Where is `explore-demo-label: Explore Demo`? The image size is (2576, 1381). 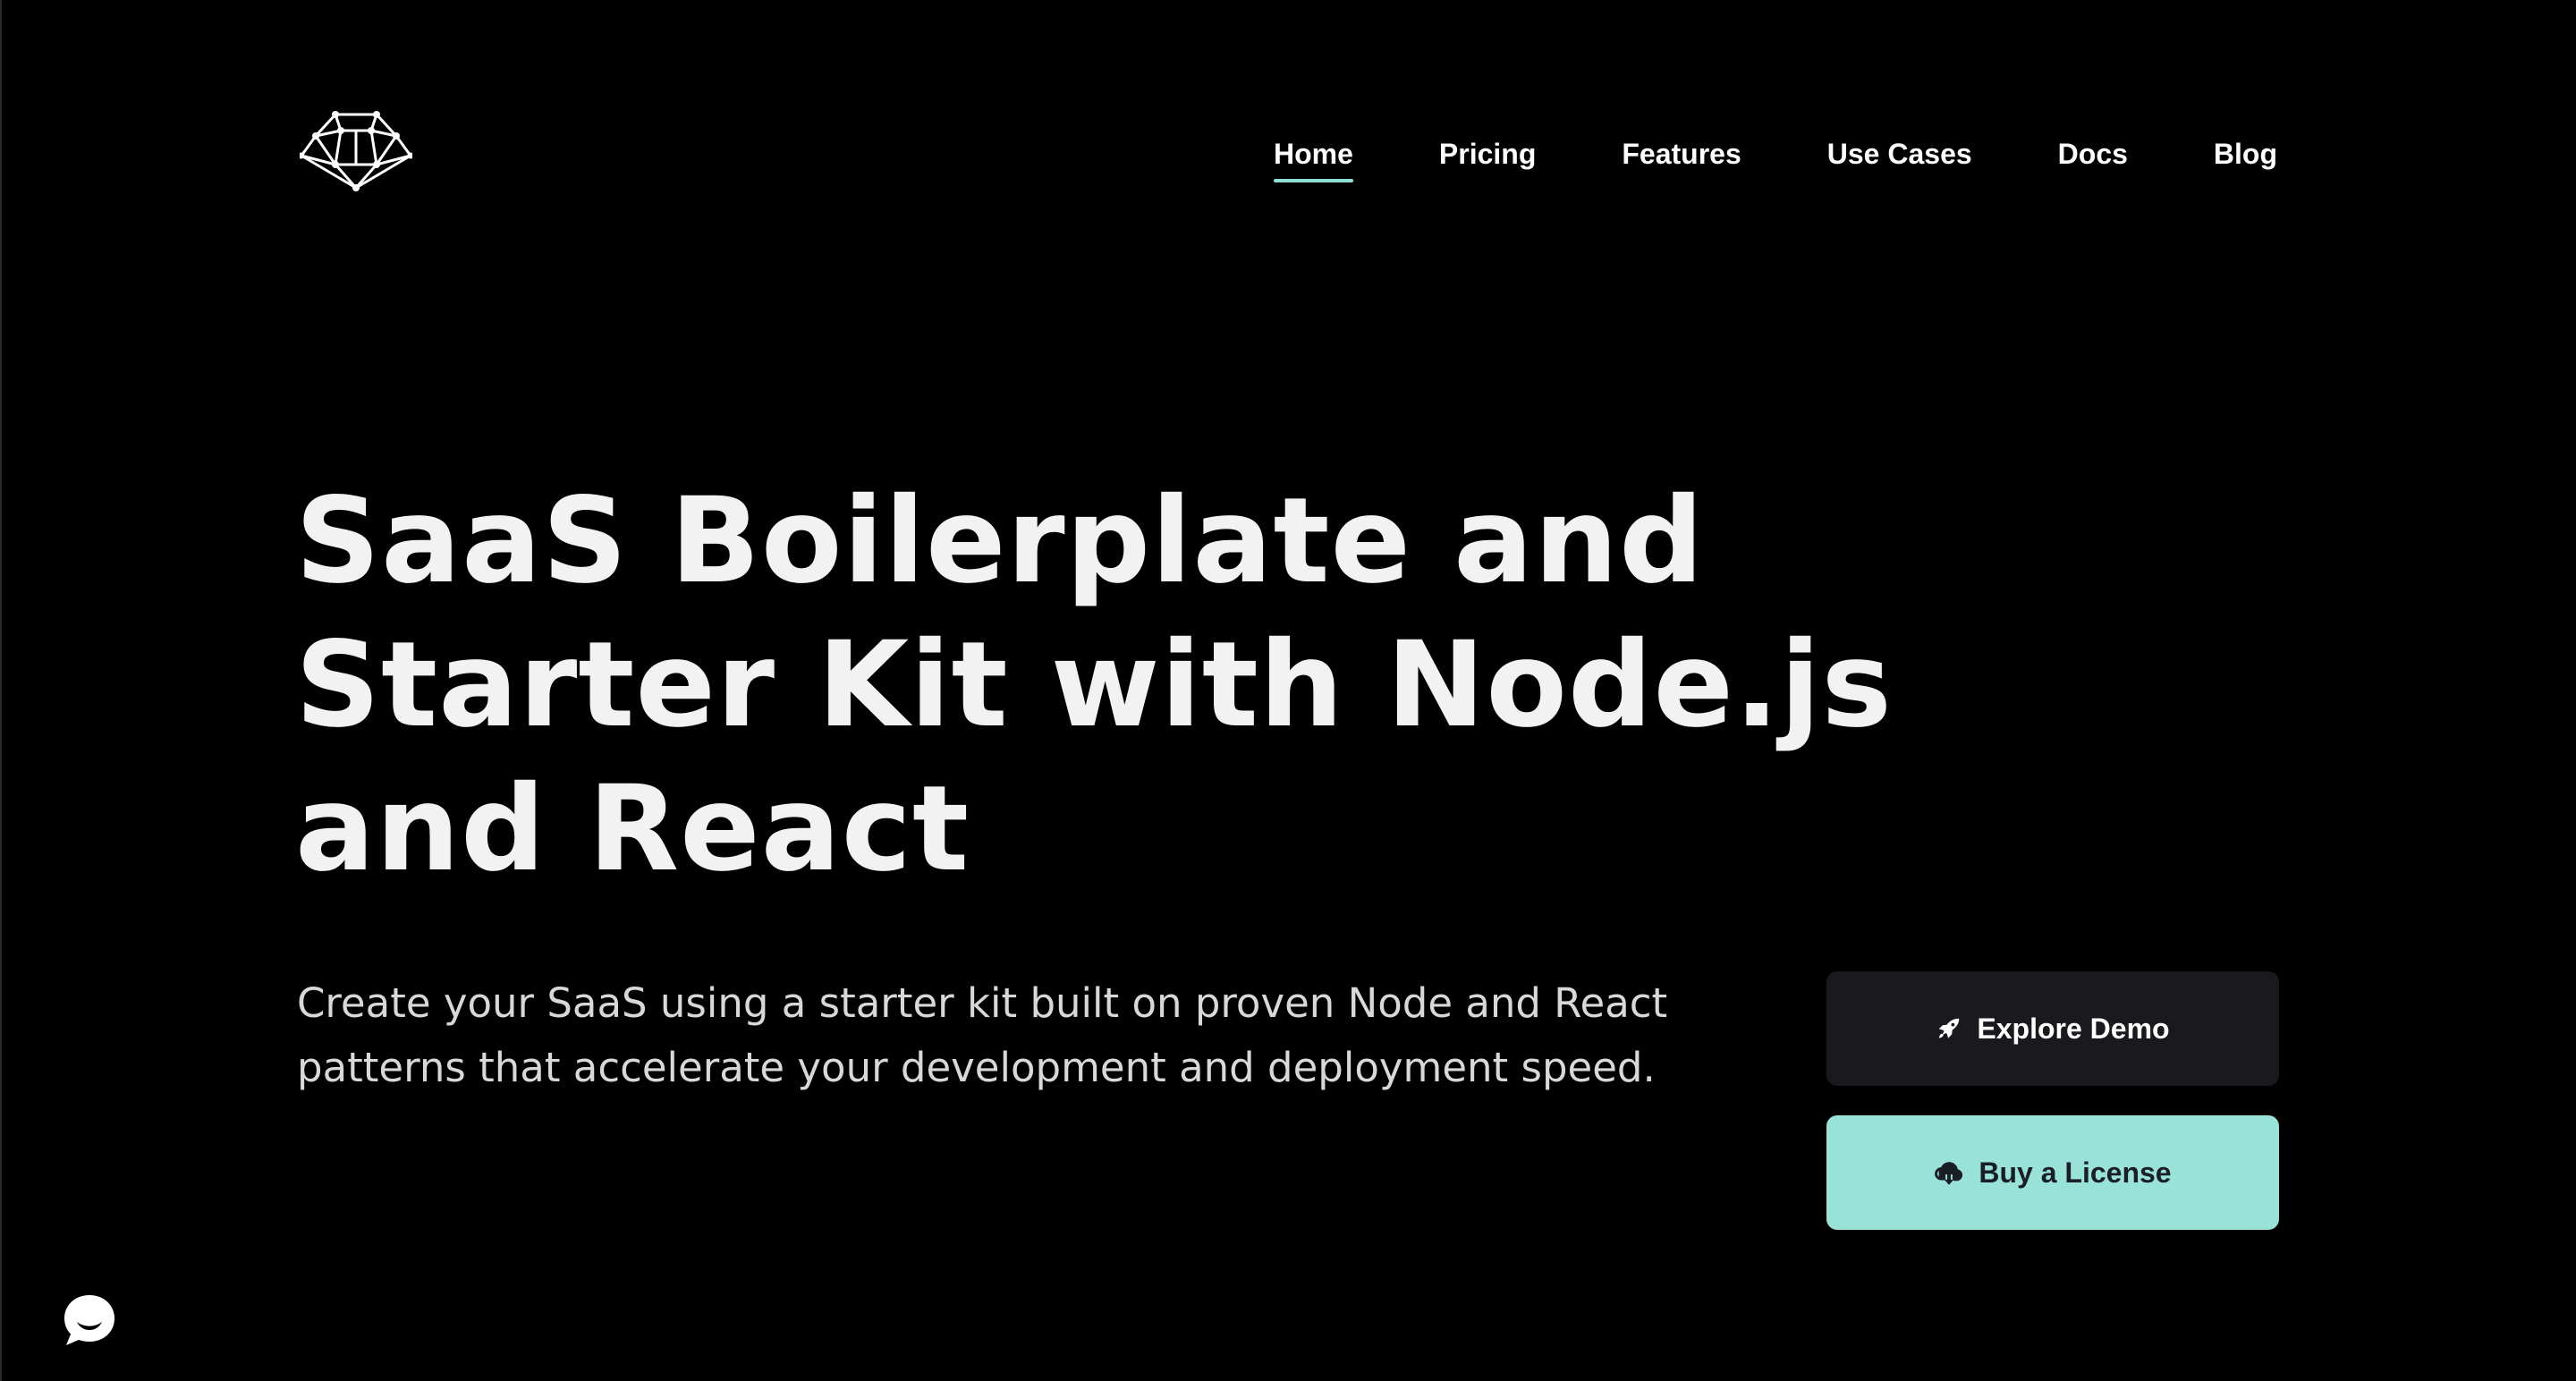 explore-demo-label: Explore Demo is located at coordinates (2073, 1028).